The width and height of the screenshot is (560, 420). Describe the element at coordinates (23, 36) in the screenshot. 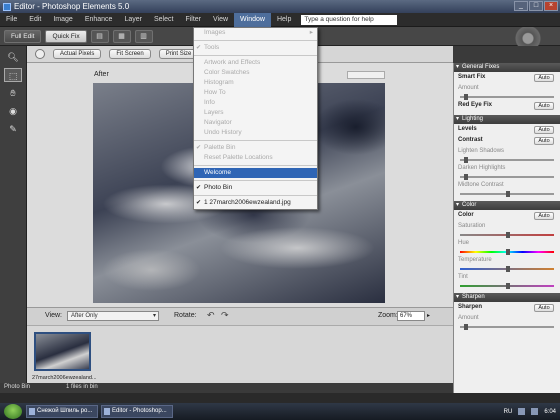

I see `full-edit-button: Full Edit` at that location.